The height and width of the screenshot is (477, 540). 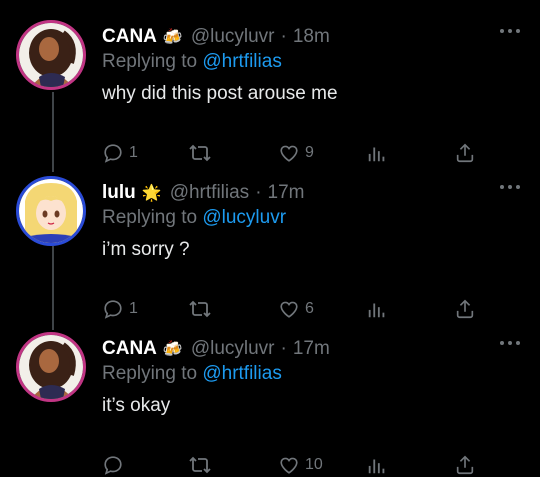 I want to click on action-bar: 10, so click(x=288, y=465).